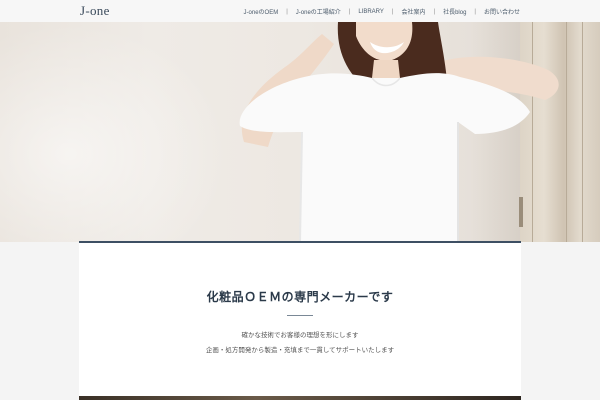  What do you see at coordinates (300, 335) in the screenshot?
I see `intro-text-line: 確かな技術でお客様の理想を形にします` at bounding box center [300, 335].